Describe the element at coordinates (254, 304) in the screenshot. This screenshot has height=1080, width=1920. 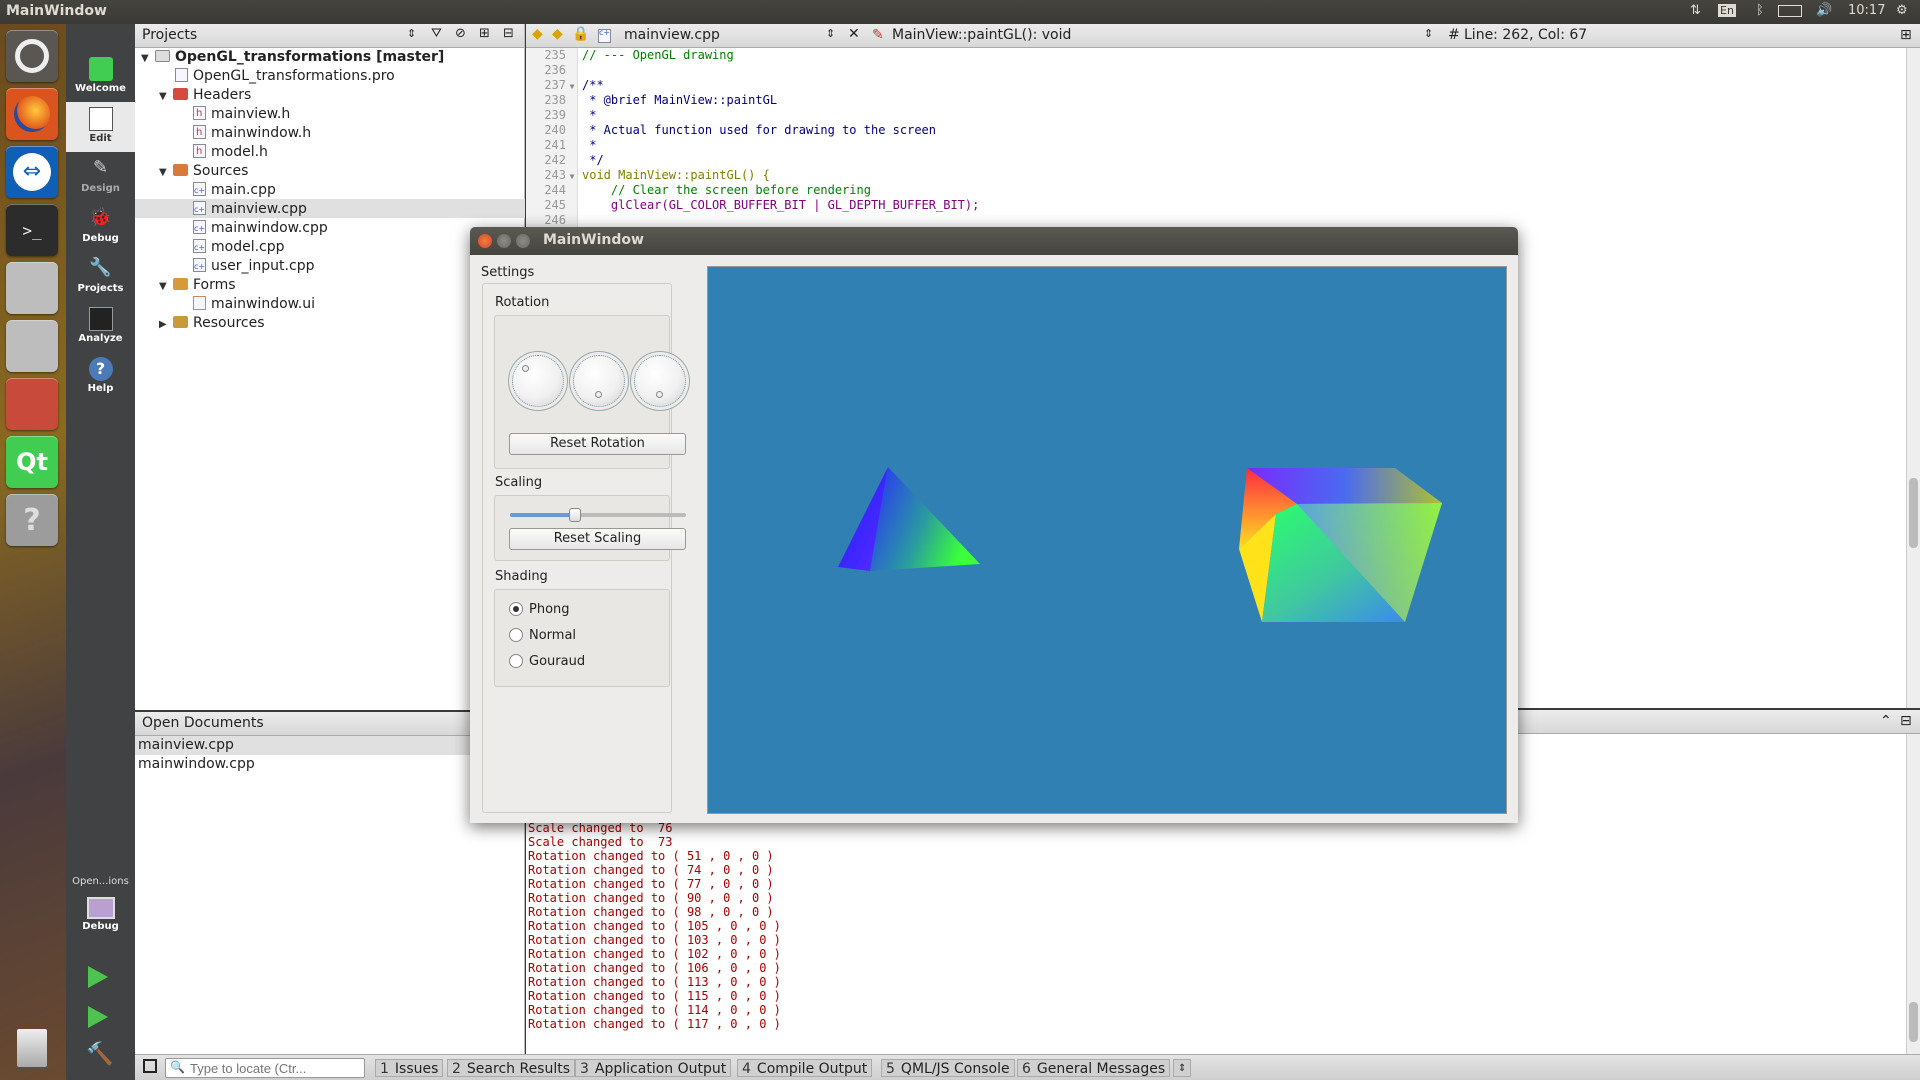
I see `file-mainwindow-ui: mainwindow.ui` at that location.